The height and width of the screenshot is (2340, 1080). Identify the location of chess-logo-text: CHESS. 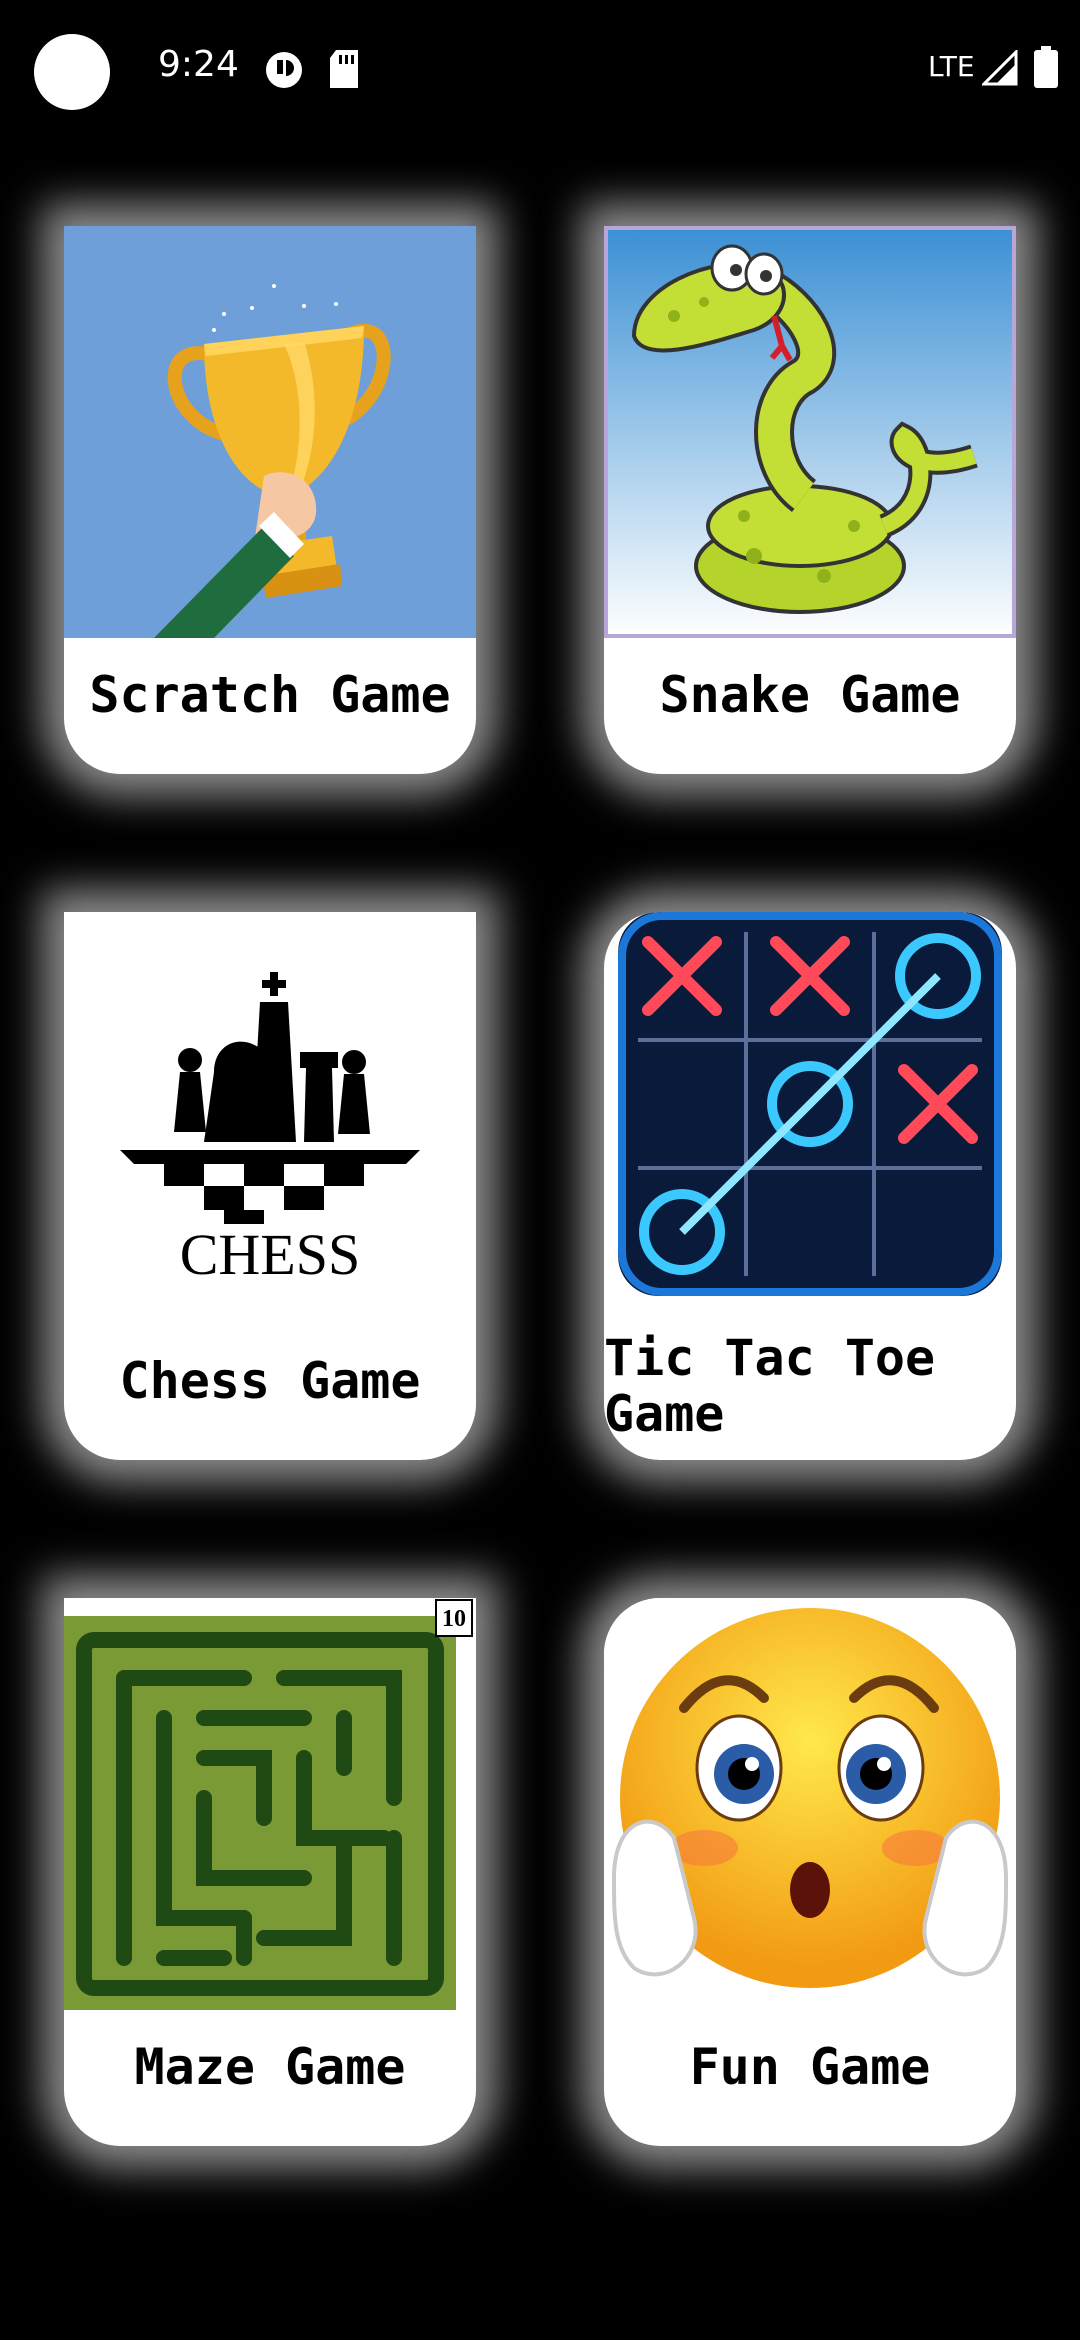
(270, 1254).